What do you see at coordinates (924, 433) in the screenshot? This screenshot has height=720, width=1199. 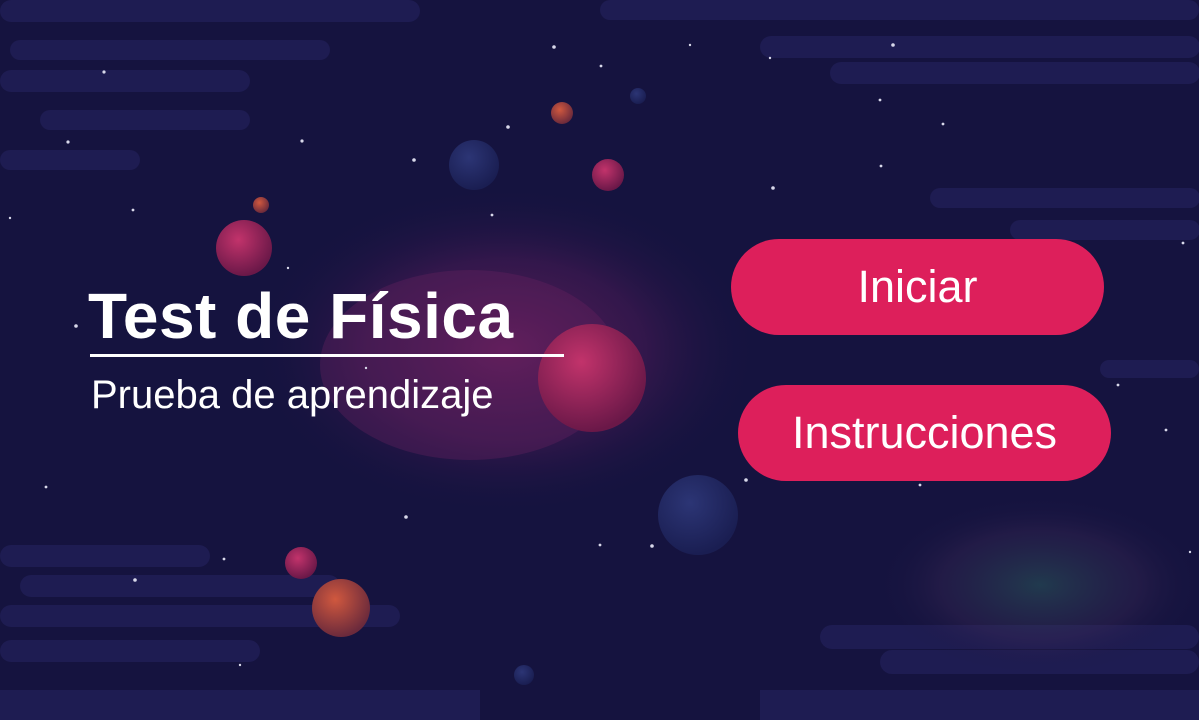 I see `instructions-button: Instrucciones` at bounding box center [924, 433].